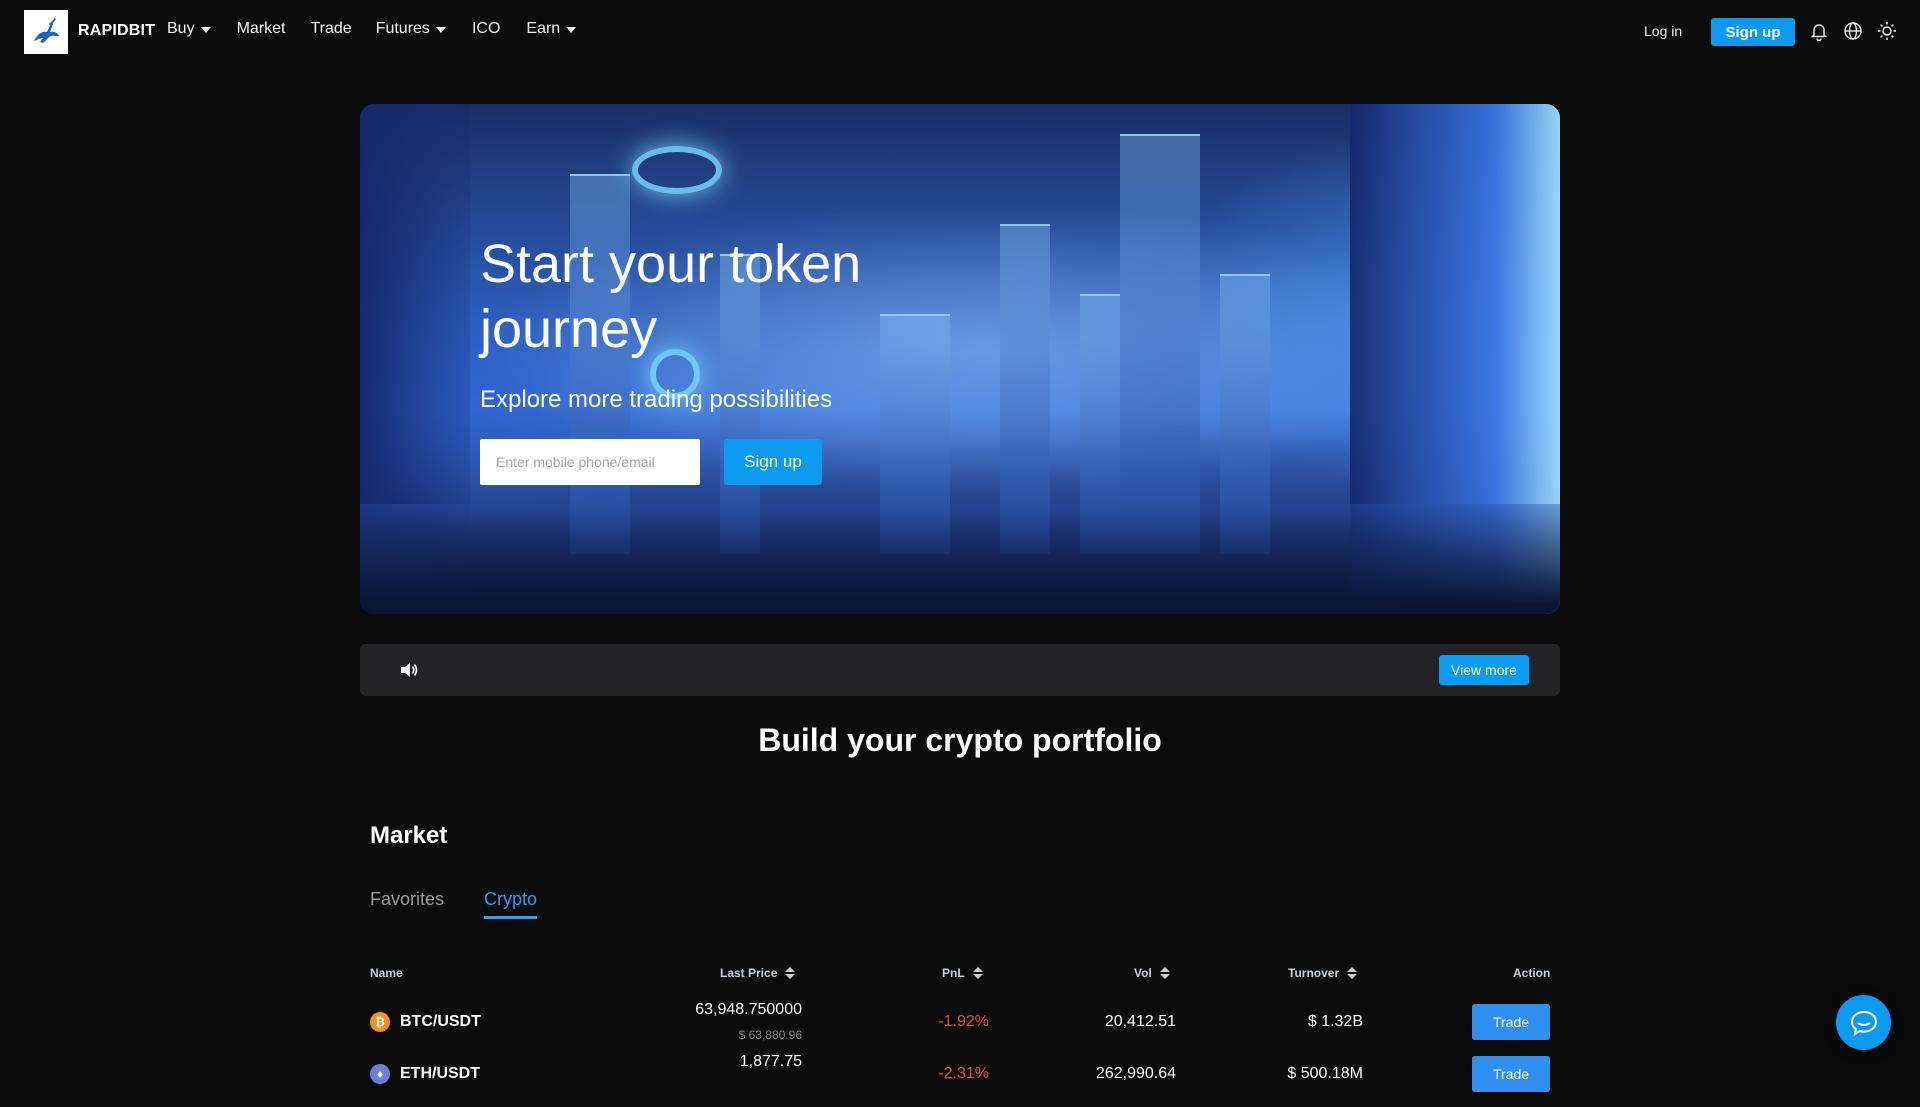 The height and width of the screenshot is (1107, 1920). I want to click on nav-trade: Trade, so click(330, 29).